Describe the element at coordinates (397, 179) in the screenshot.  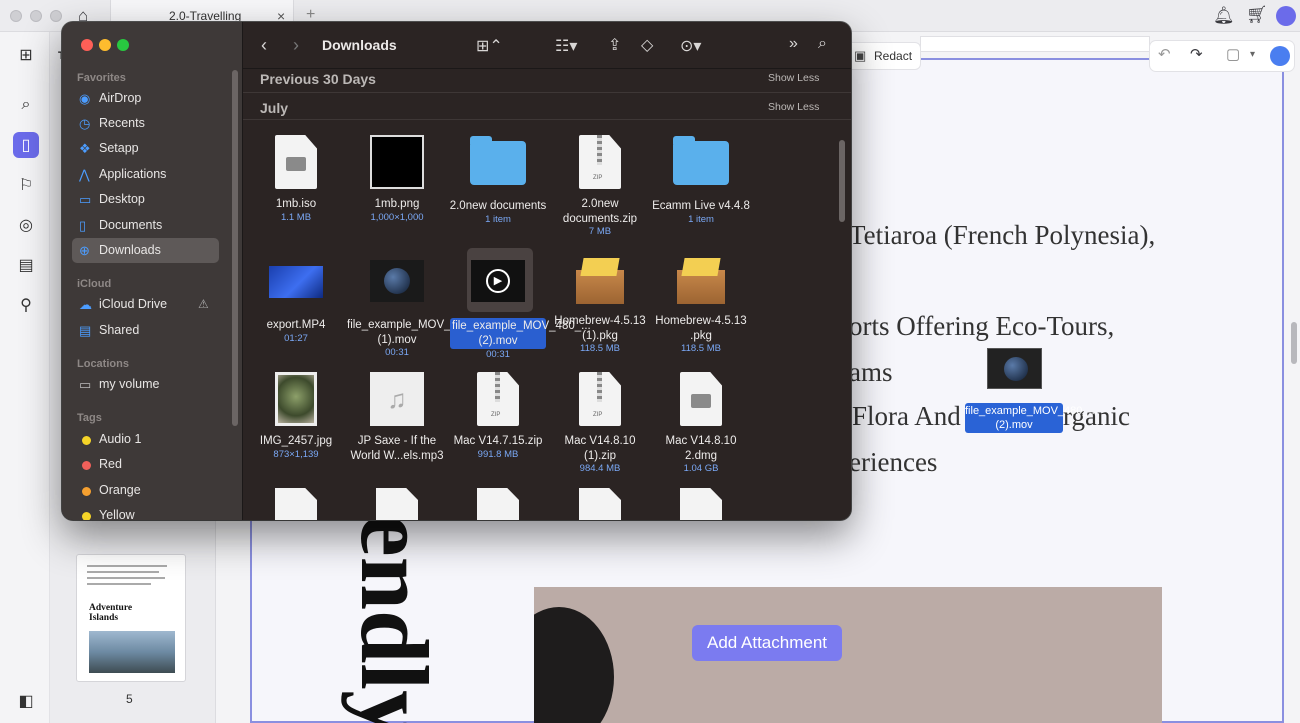
I see `file-item: 1mb.png 1,000×1,000` at that location.